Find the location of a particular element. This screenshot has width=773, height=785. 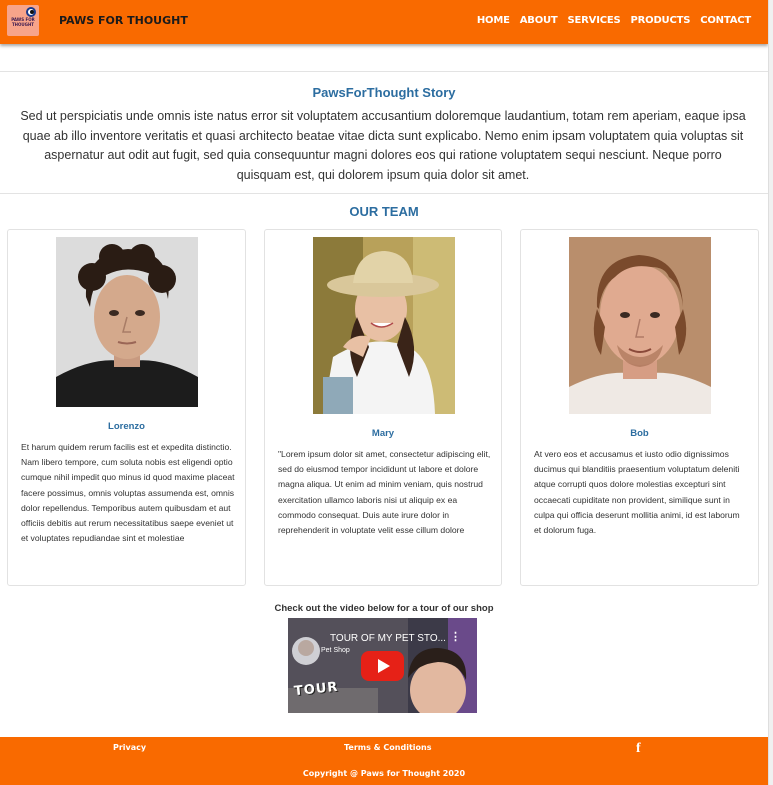

story-title: PawsForThought Story is located at coordinates (384, 92).